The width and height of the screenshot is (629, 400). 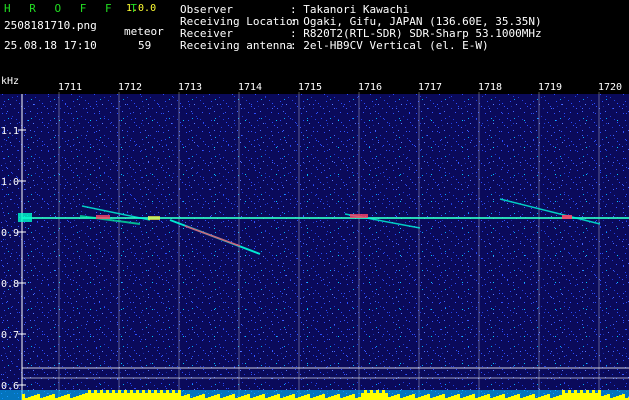 I want to click on time-label-1714: 1714, so click(x=250, y=87).